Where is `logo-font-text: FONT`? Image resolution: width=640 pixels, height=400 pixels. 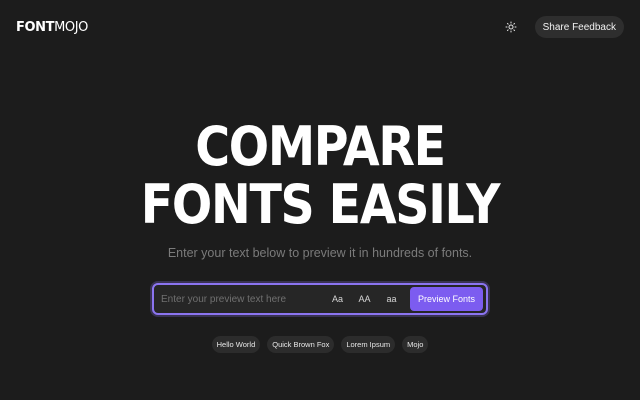 logo-font-text: FONT is located at coordinates (35, 27).